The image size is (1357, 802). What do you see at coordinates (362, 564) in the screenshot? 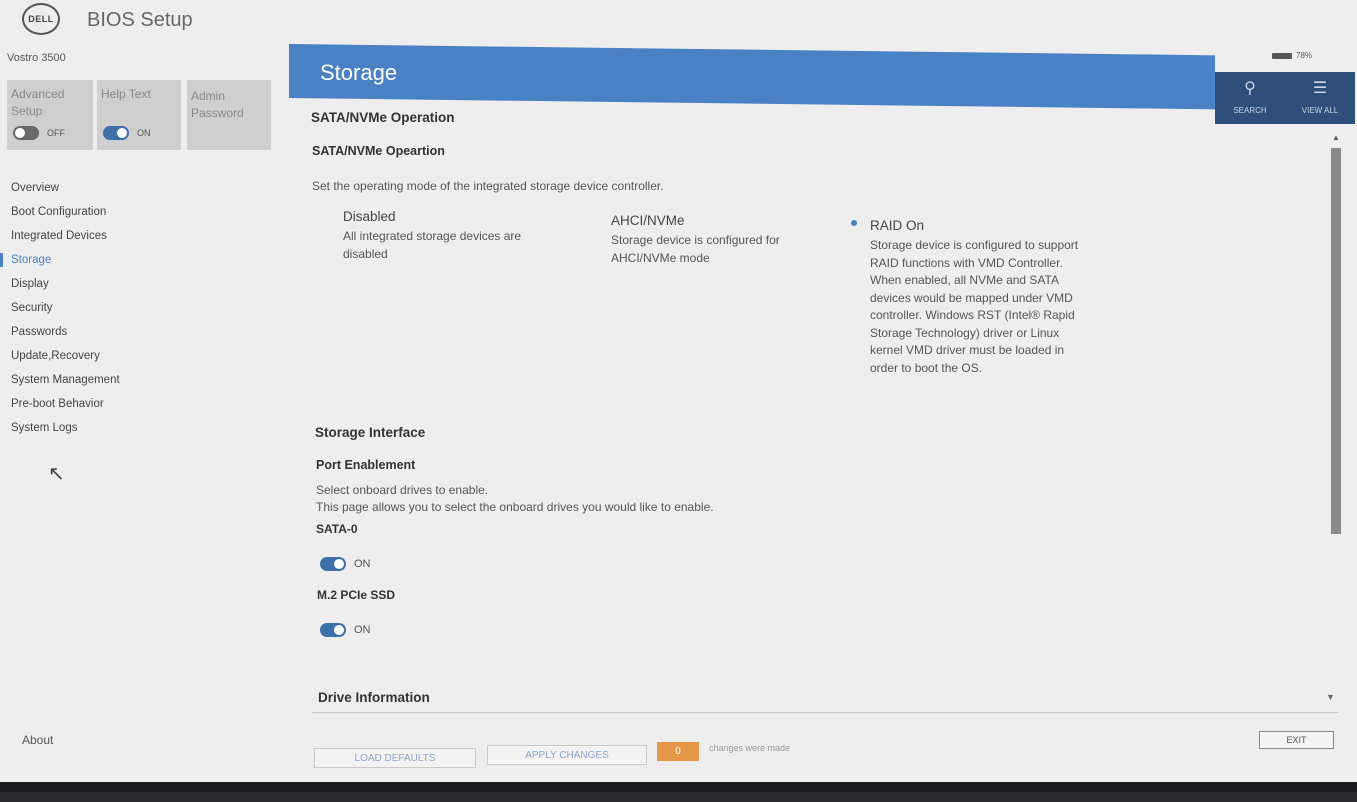
I see `sata-0-state: ON` at bounding box center [362, 564].